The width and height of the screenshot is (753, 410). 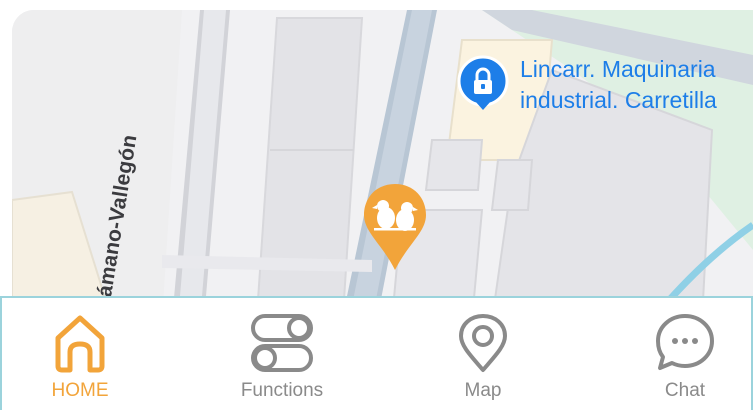 What do you see at coordinates (282, 390) in the screenshot?
I see `tab-functions-label: Functions` at bounding box center [282, 390].